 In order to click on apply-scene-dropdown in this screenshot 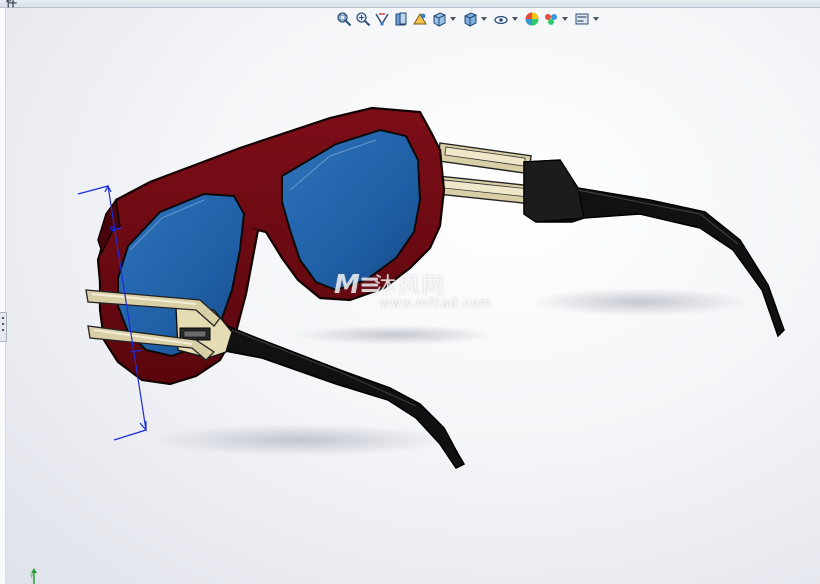, I will do `click(565, 19)`.